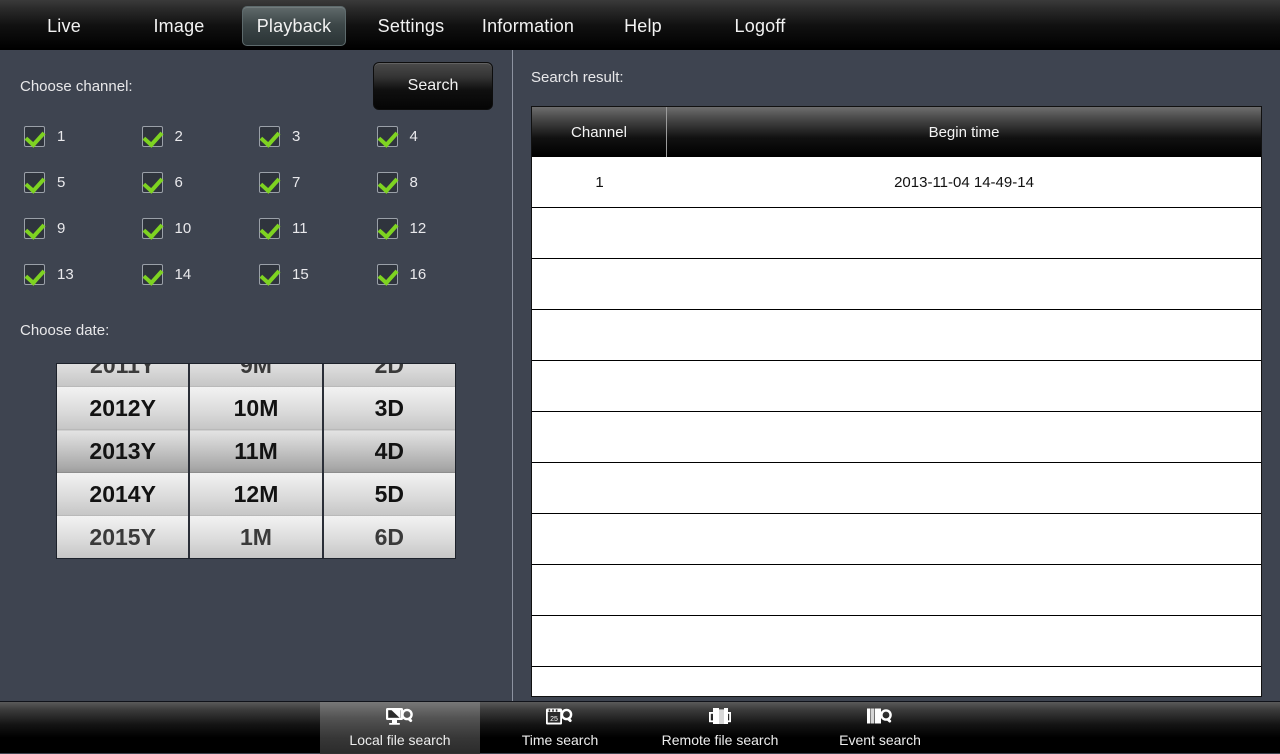 This screenshot has height=754, width=1280. What do you see at coordinates (256, 537) in the screenshot?
I see `date-month-option: 1M` at bounding box center [256, 537].